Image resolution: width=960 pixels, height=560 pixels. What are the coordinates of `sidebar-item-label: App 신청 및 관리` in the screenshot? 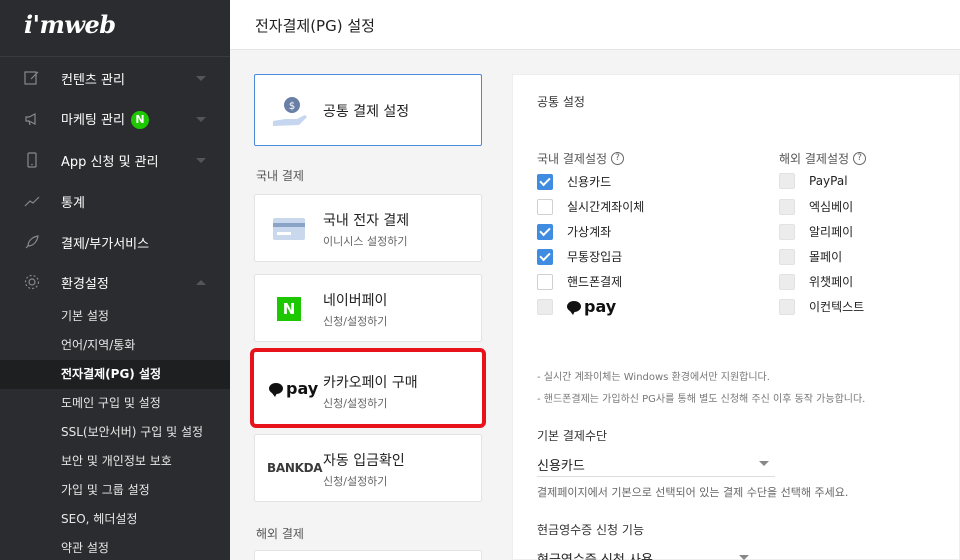 It's located at (110, 162).